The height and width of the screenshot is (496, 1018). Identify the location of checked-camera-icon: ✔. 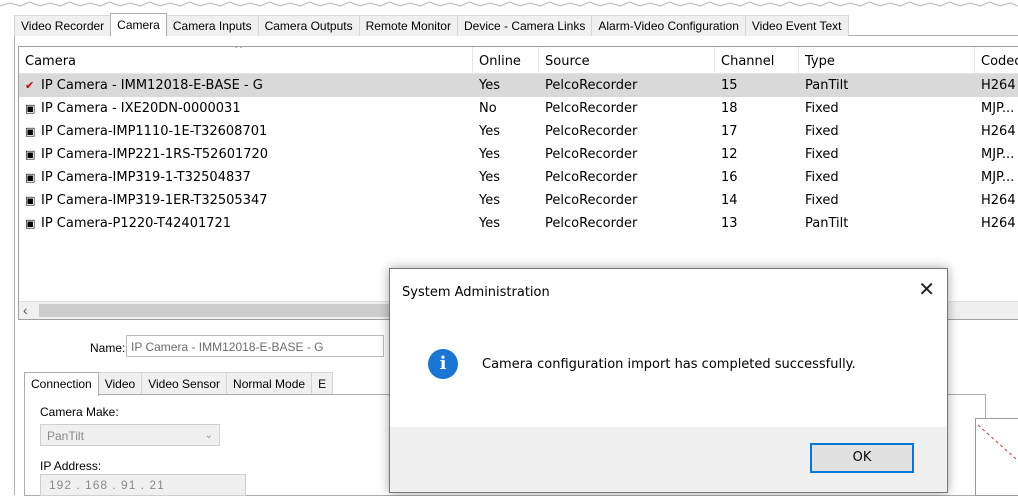
(30, 85).